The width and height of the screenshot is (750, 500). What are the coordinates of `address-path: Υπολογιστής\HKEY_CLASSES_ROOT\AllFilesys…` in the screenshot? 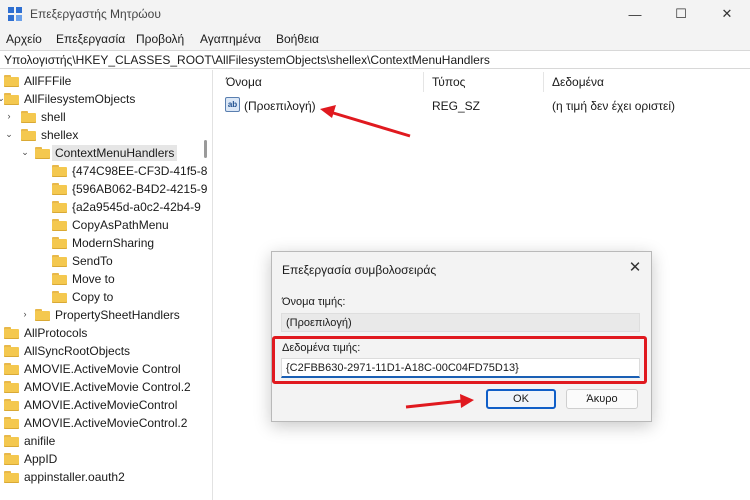 It's located at (247, 60).